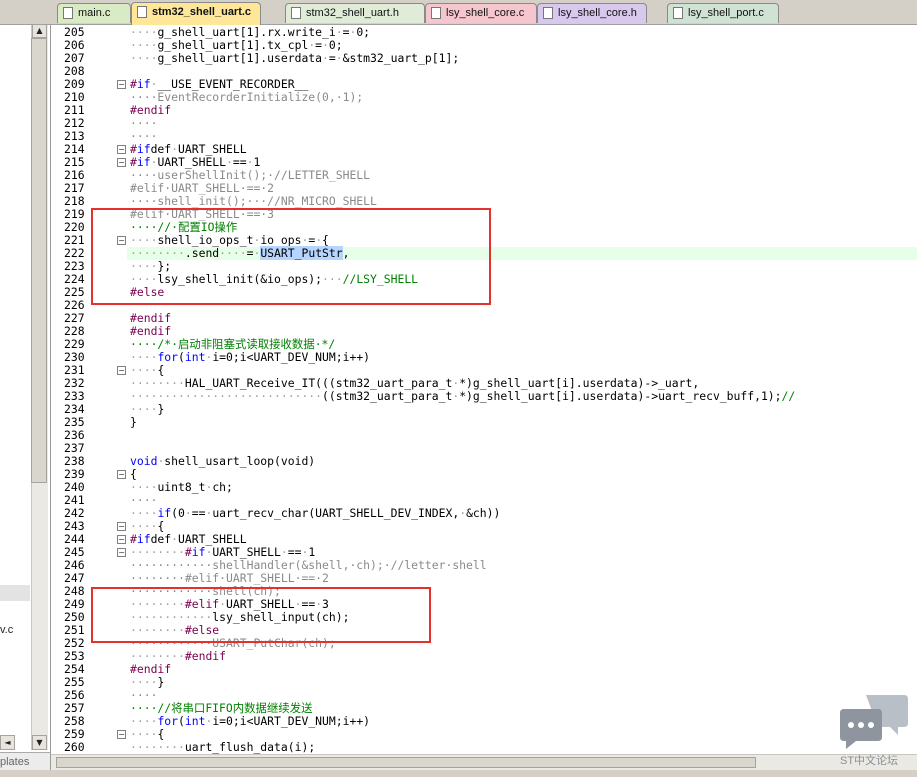 This screenshot has width=917, height=777. What do you see at coordinates (874, 722) in the screenshot?
I see `chat-watermark-icon` at bounding box center [874, 722].